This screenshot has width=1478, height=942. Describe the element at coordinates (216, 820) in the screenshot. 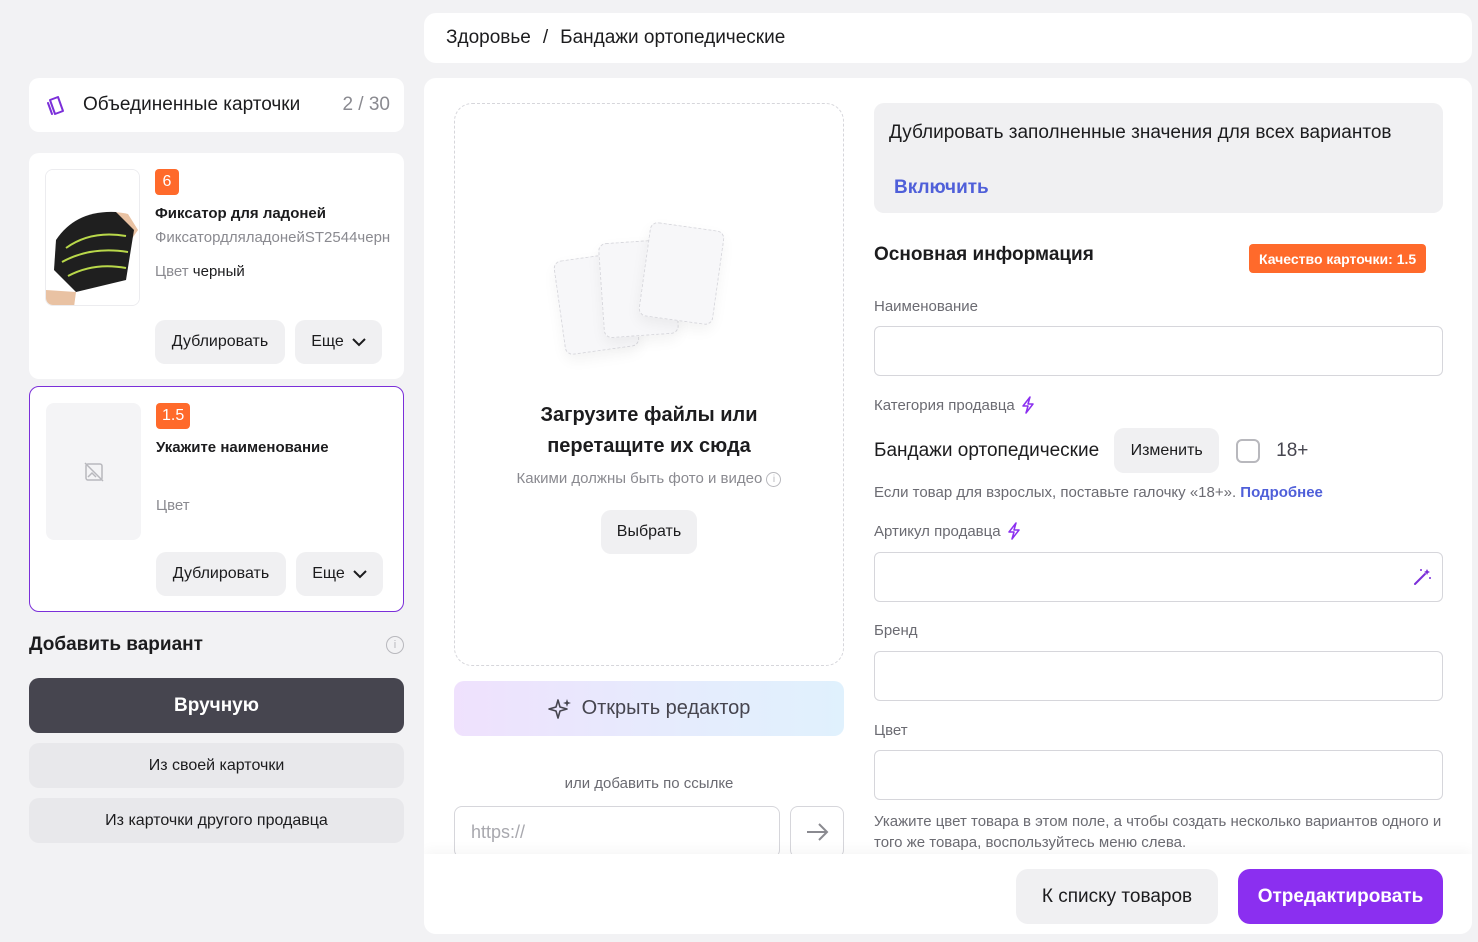

I see `from-other-seller-button: Из карточки другого продавца` at that location.